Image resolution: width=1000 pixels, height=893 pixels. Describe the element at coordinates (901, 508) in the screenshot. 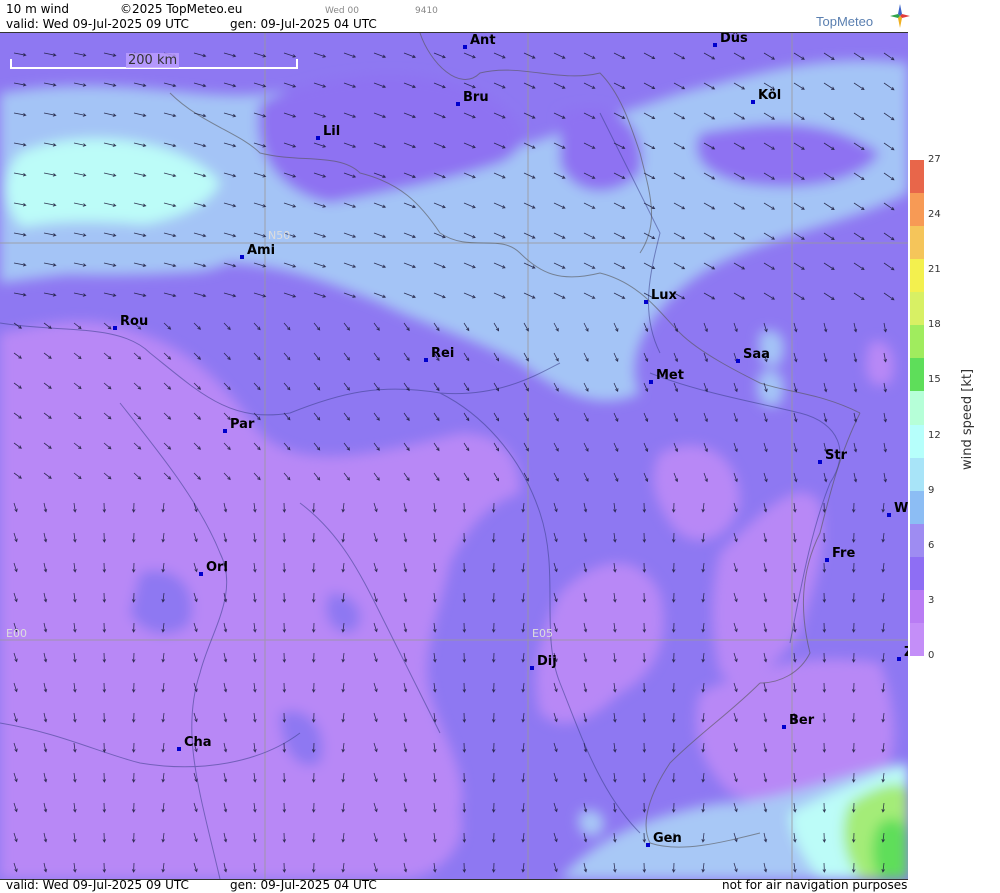

I see `city-label: W` at that location.